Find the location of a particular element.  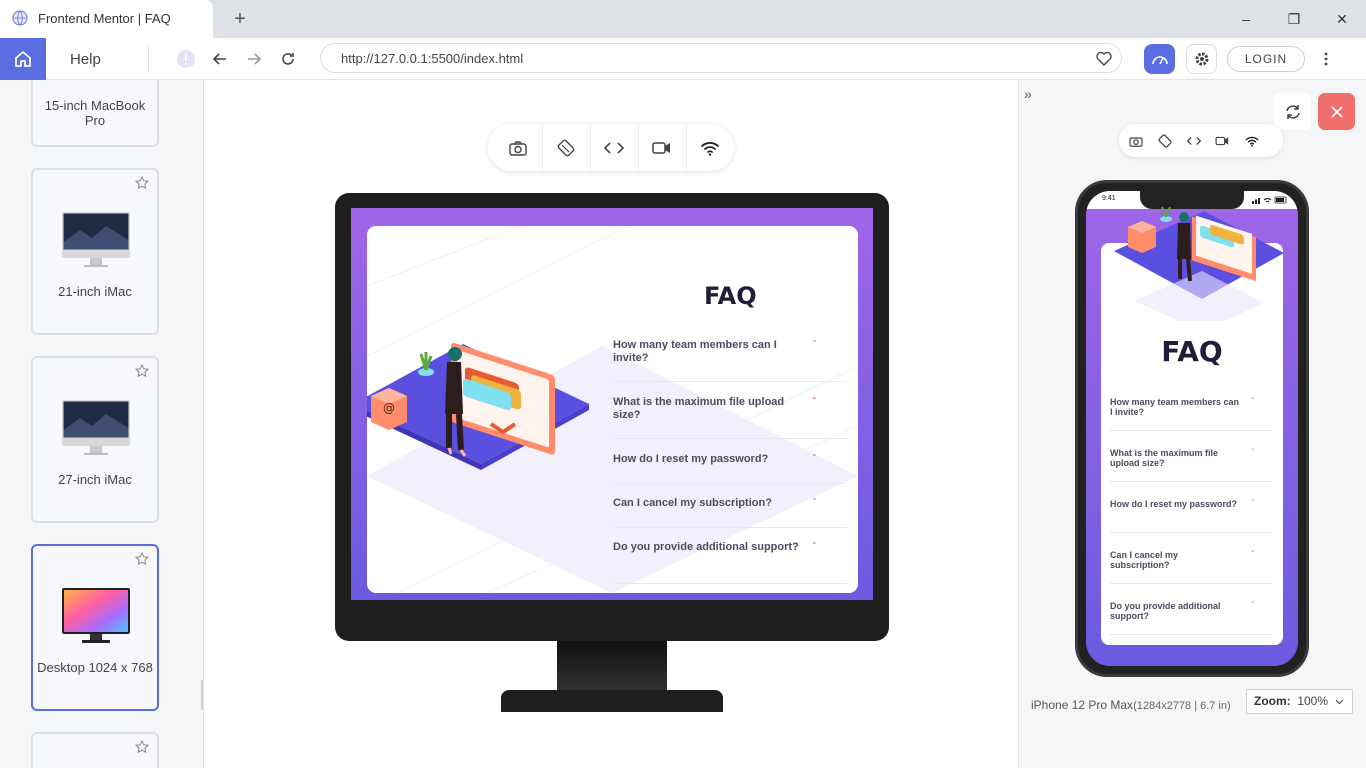

address-bar: http://127.0.0.1:5500/index.html is located at coordinates (721, 58).